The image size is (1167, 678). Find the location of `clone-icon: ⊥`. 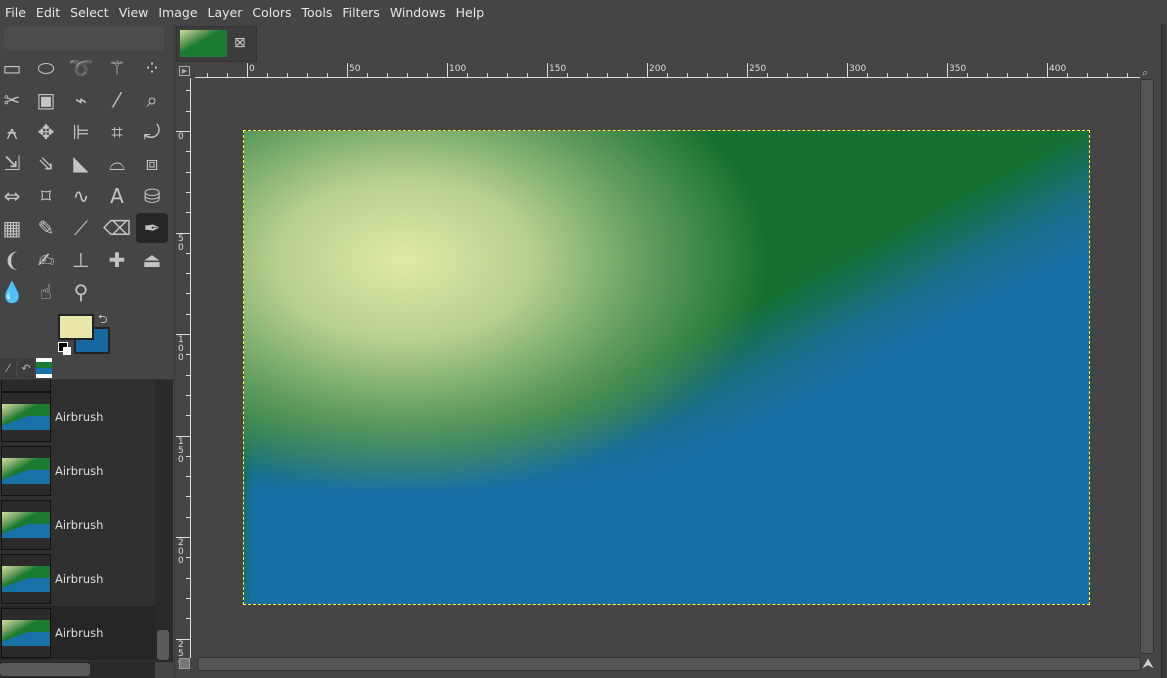

clone-icon: ⊥ is located at coordinates (81, 260).